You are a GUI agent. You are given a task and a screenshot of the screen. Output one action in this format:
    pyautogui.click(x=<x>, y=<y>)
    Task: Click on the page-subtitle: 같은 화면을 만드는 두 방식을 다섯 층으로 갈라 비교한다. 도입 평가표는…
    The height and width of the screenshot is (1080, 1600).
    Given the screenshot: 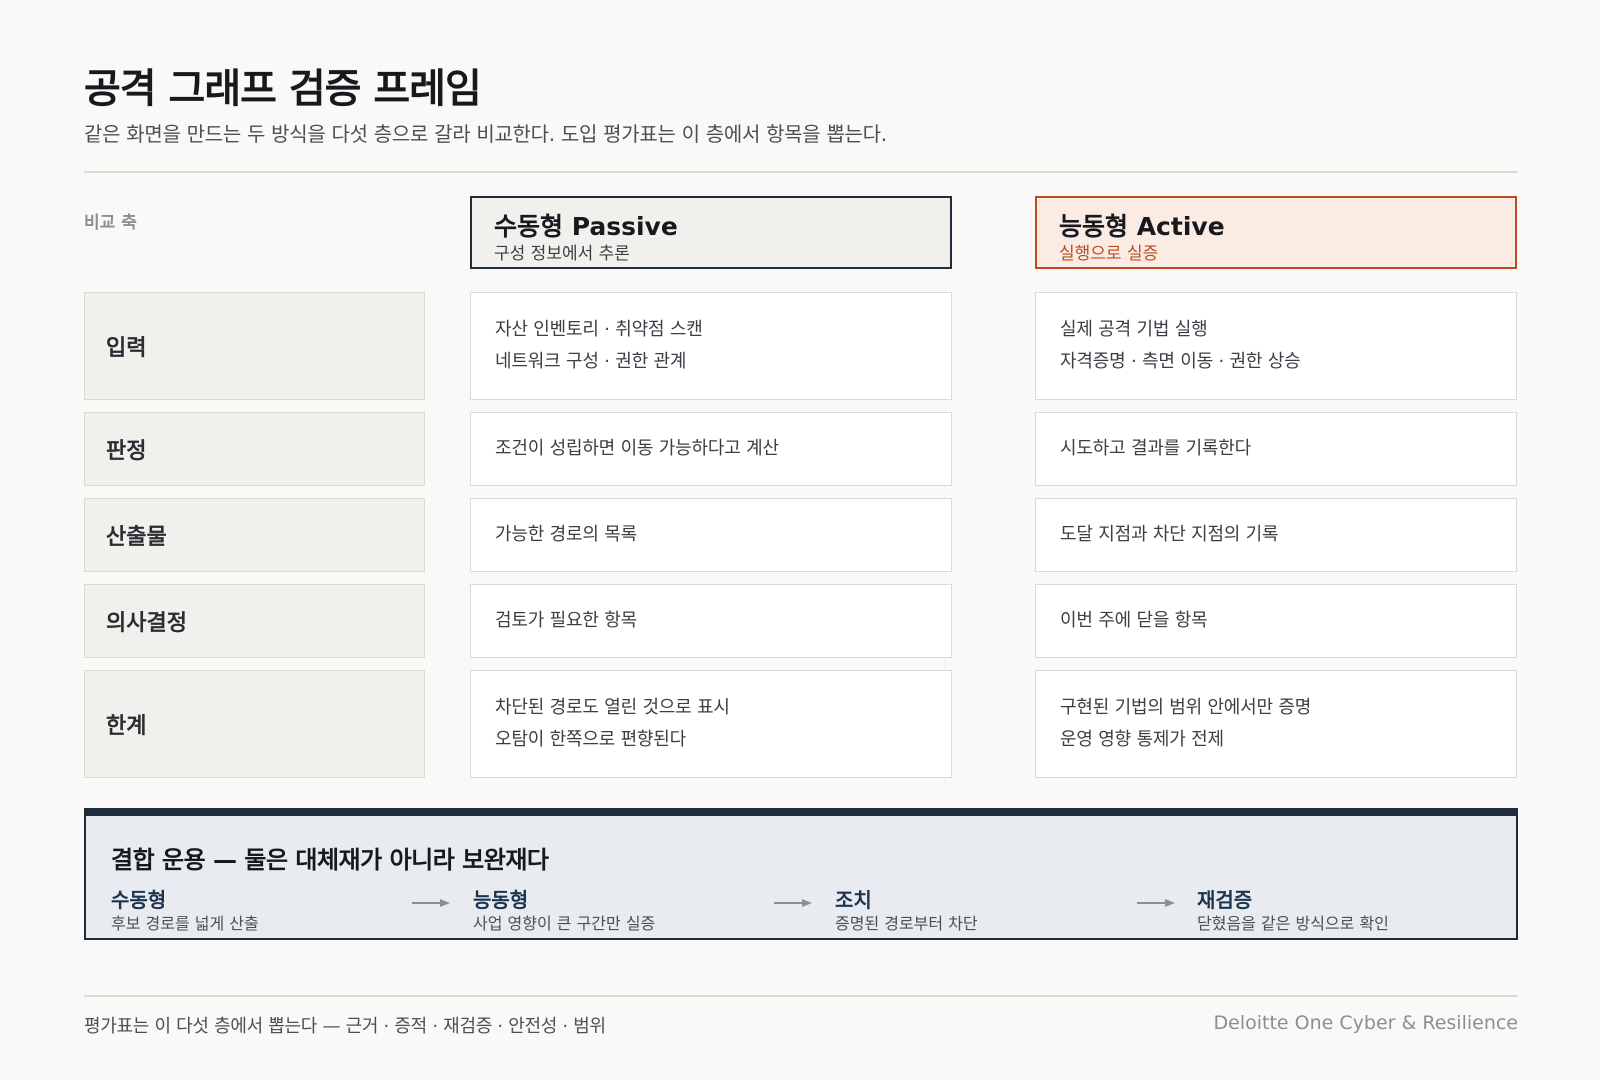 What is the action you would take?
    pyautogui.click(x=485, y=134)
    